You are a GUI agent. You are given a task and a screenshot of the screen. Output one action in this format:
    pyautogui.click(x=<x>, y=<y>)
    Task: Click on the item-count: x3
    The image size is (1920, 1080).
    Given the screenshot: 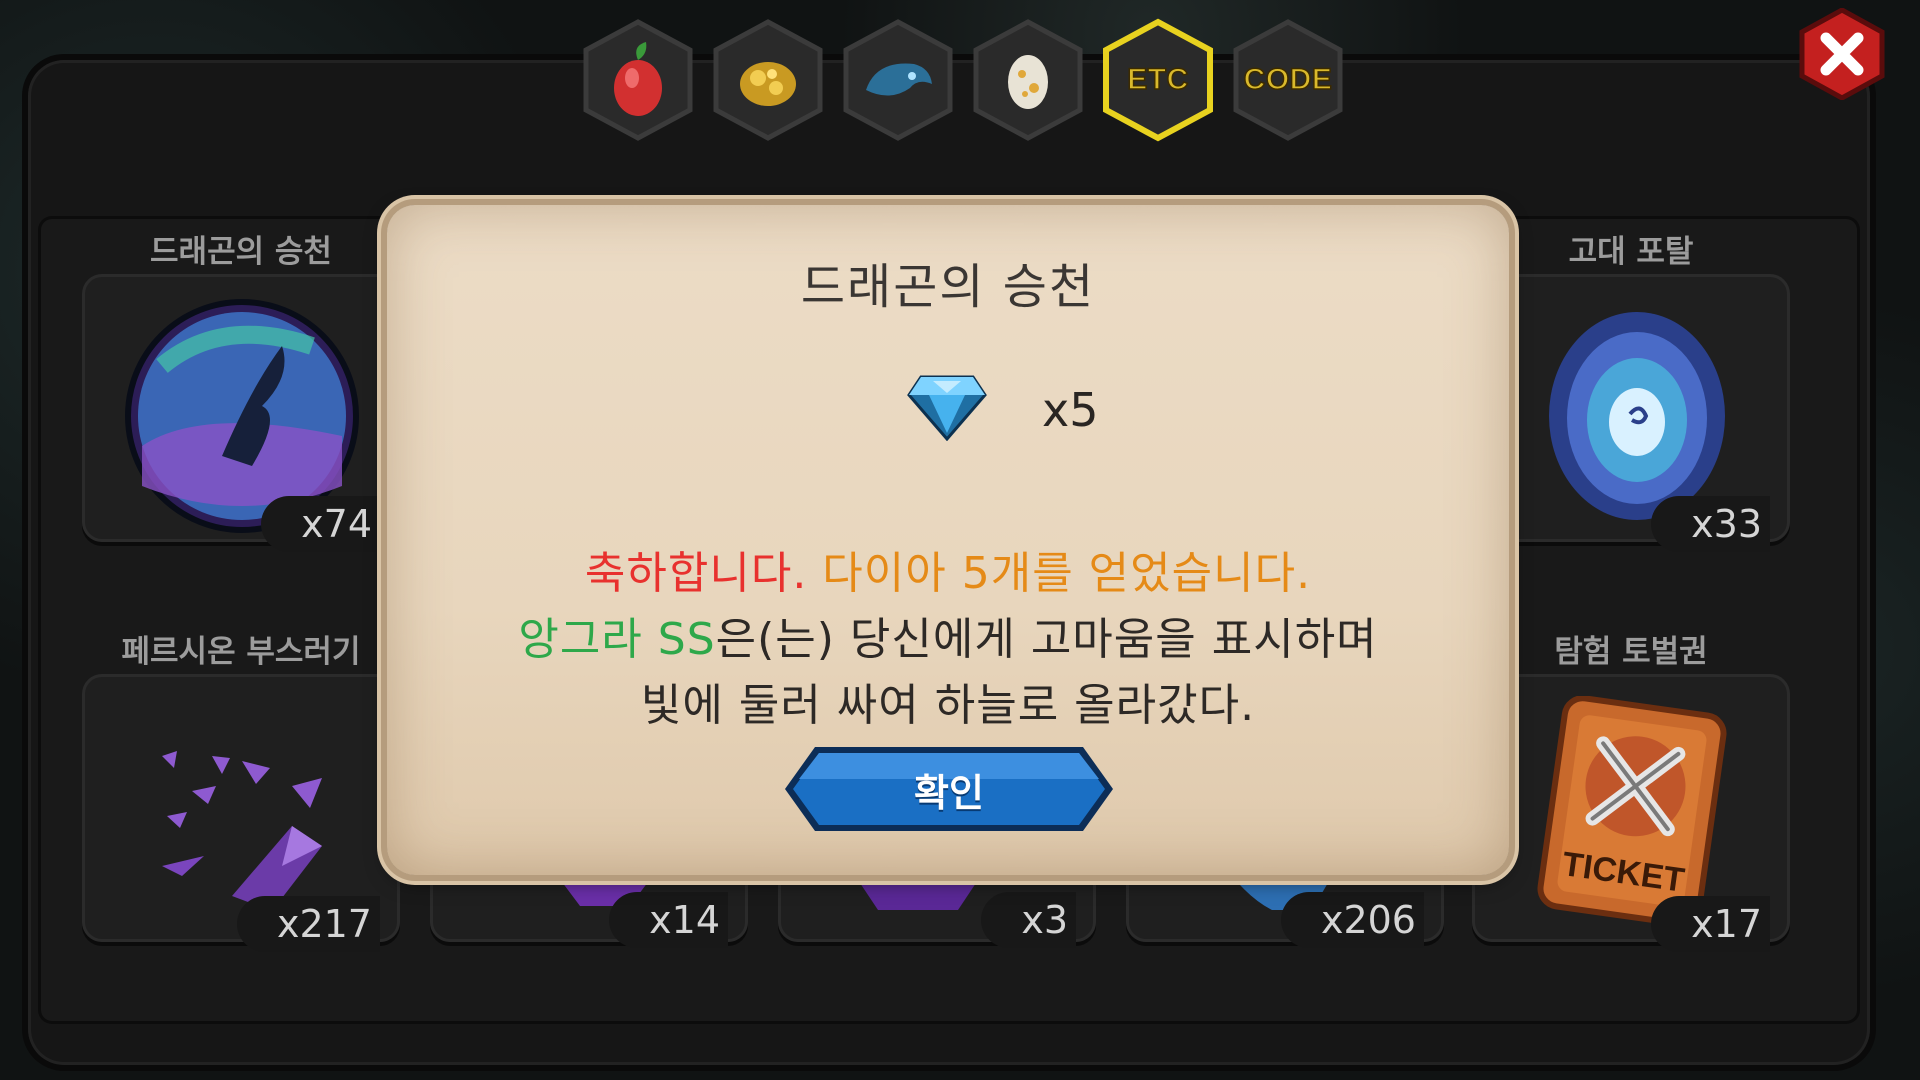 What is the action you would take?
    pyautogui.click(x=1028, y=920)
    